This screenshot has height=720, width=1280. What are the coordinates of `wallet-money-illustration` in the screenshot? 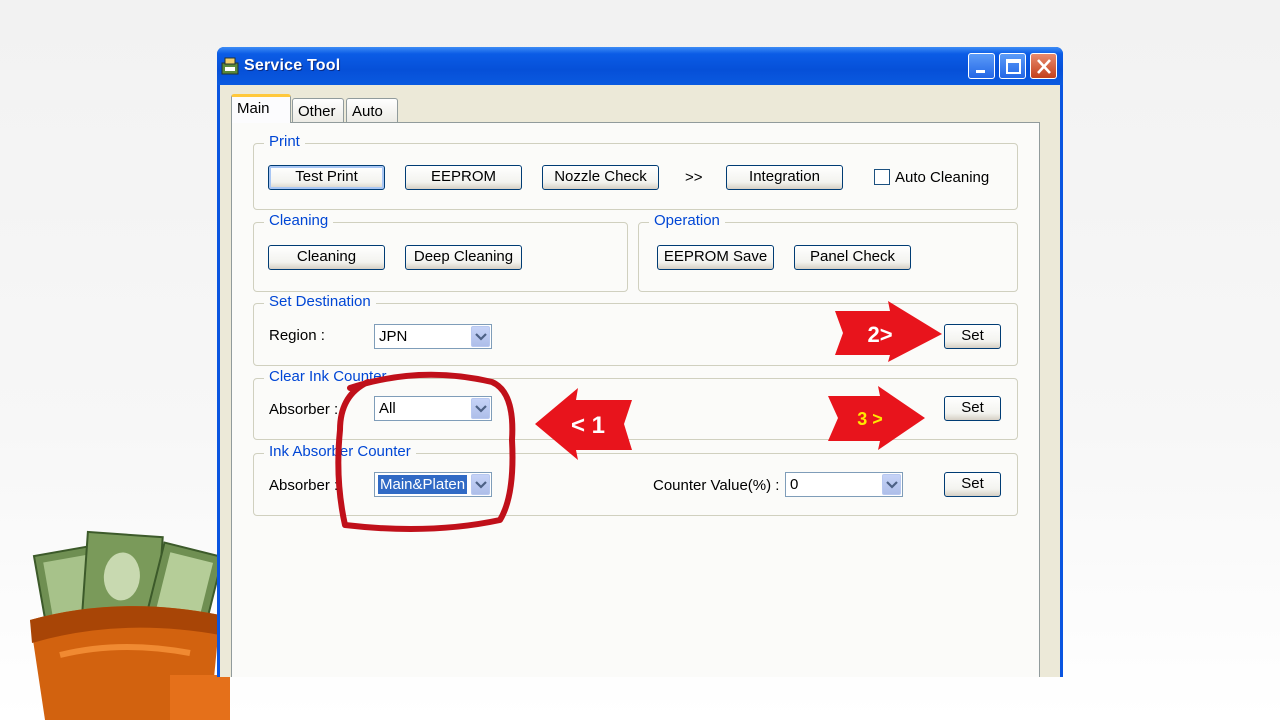 It's located at (130, 625).